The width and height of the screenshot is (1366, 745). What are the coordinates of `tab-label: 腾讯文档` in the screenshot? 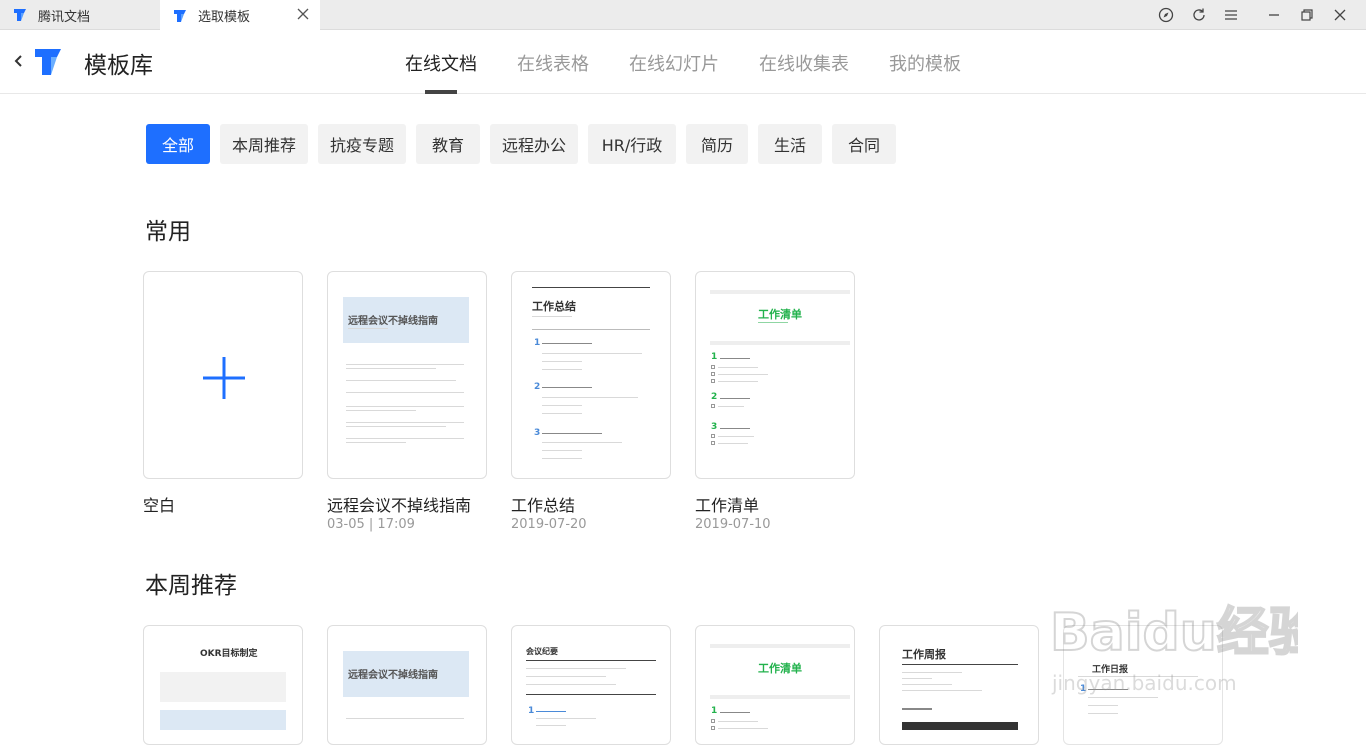 It's located at (64, 17).